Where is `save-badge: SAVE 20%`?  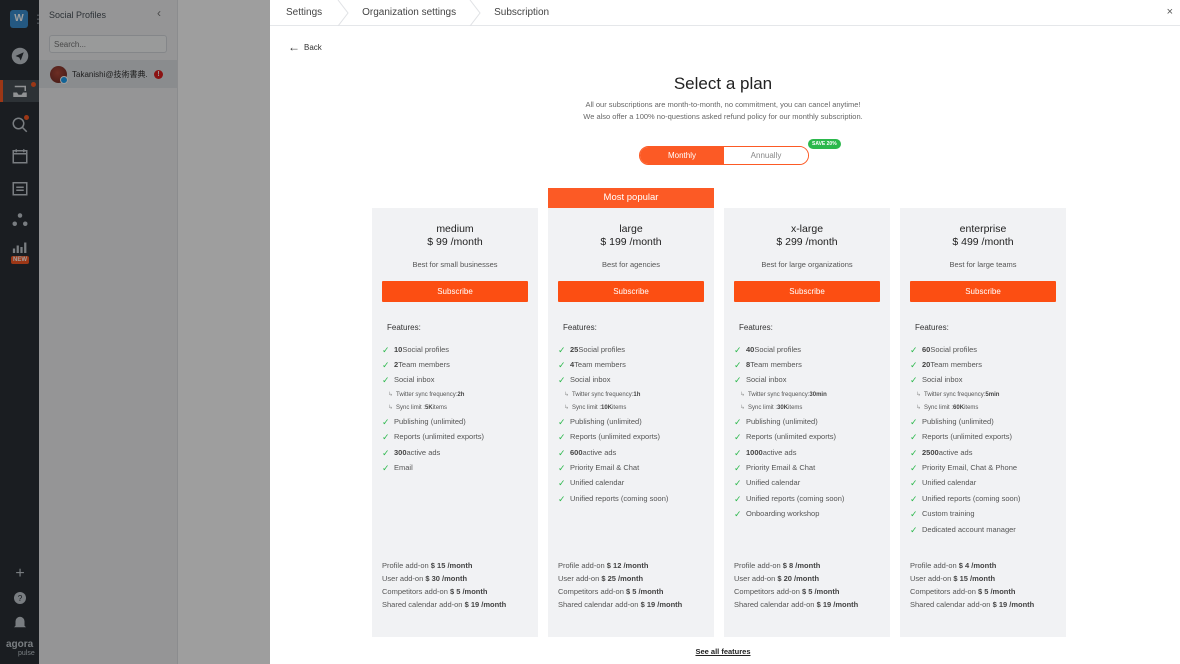
save-badge: SAVE 20% is located at coordinates (824, 144).